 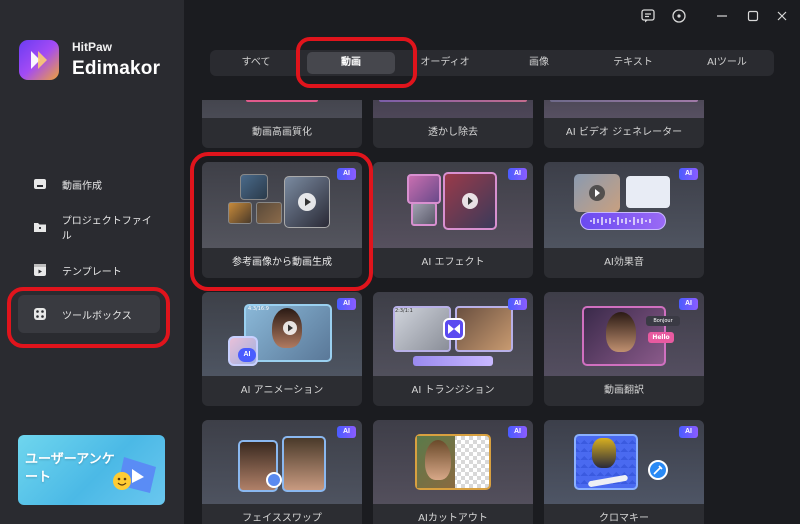 I want to click on ai-chip: AI, so click(x=247, y=355).